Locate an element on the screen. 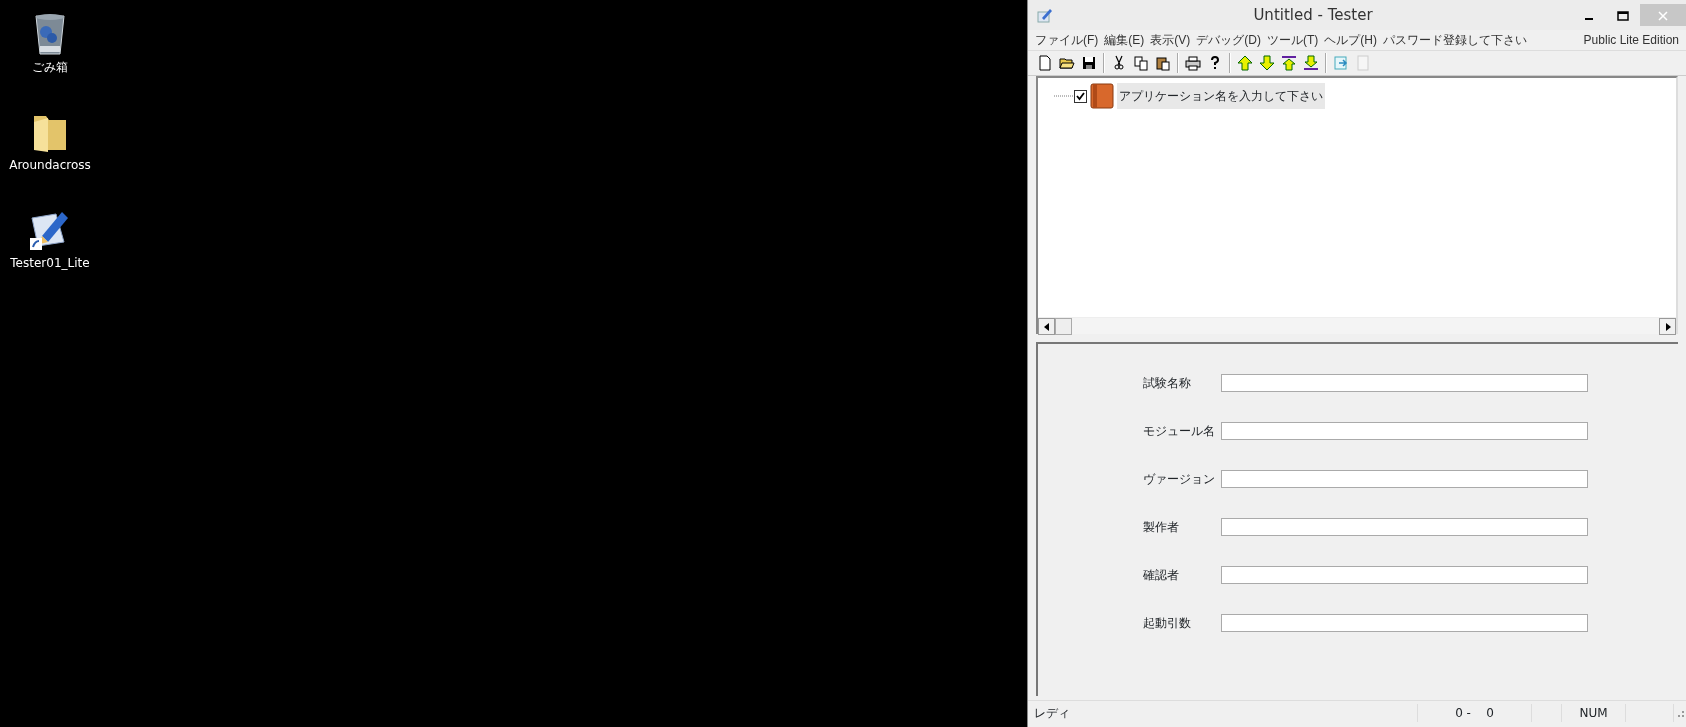 The image size is (1686, 727). field-label: モジュール名 is located at coordinates (1179, 431).